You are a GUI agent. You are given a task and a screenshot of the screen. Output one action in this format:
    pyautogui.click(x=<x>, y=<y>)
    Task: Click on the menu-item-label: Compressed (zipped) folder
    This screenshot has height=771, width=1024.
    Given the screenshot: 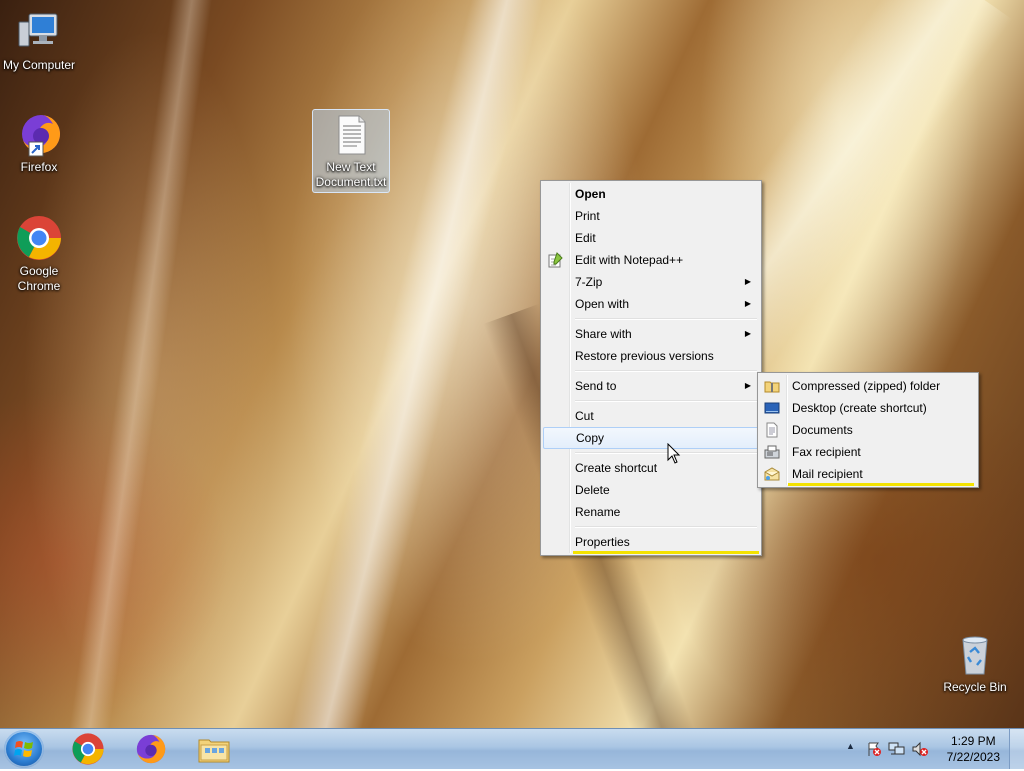 What is the action you would take?
    pyautogui.click(x=866, y=386)
    